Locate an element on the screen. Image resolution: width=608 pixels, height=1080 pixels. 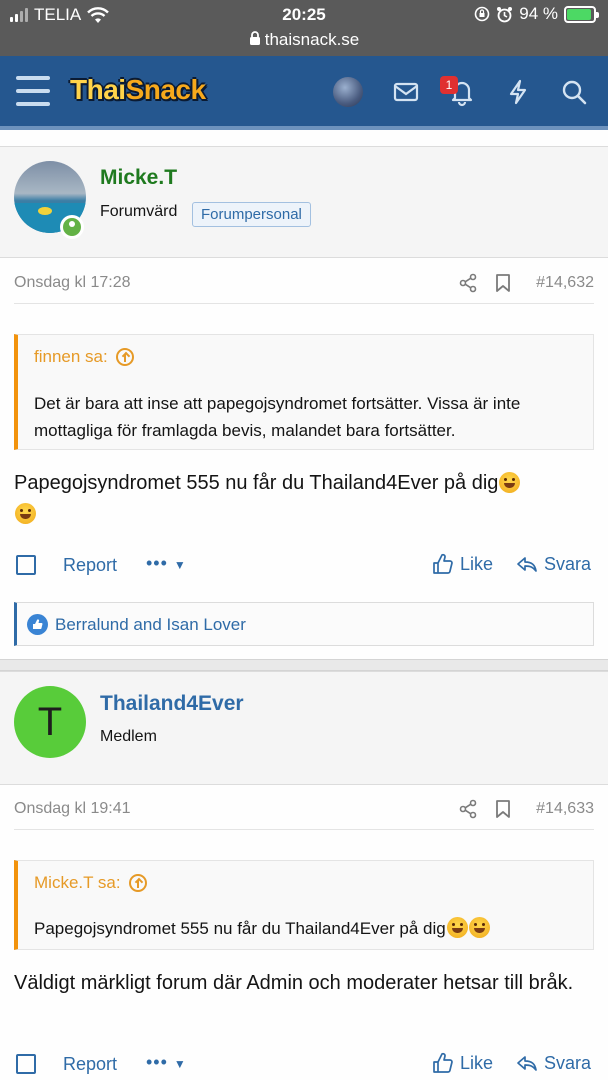
account-avatar is located at coordinates (348, 92).